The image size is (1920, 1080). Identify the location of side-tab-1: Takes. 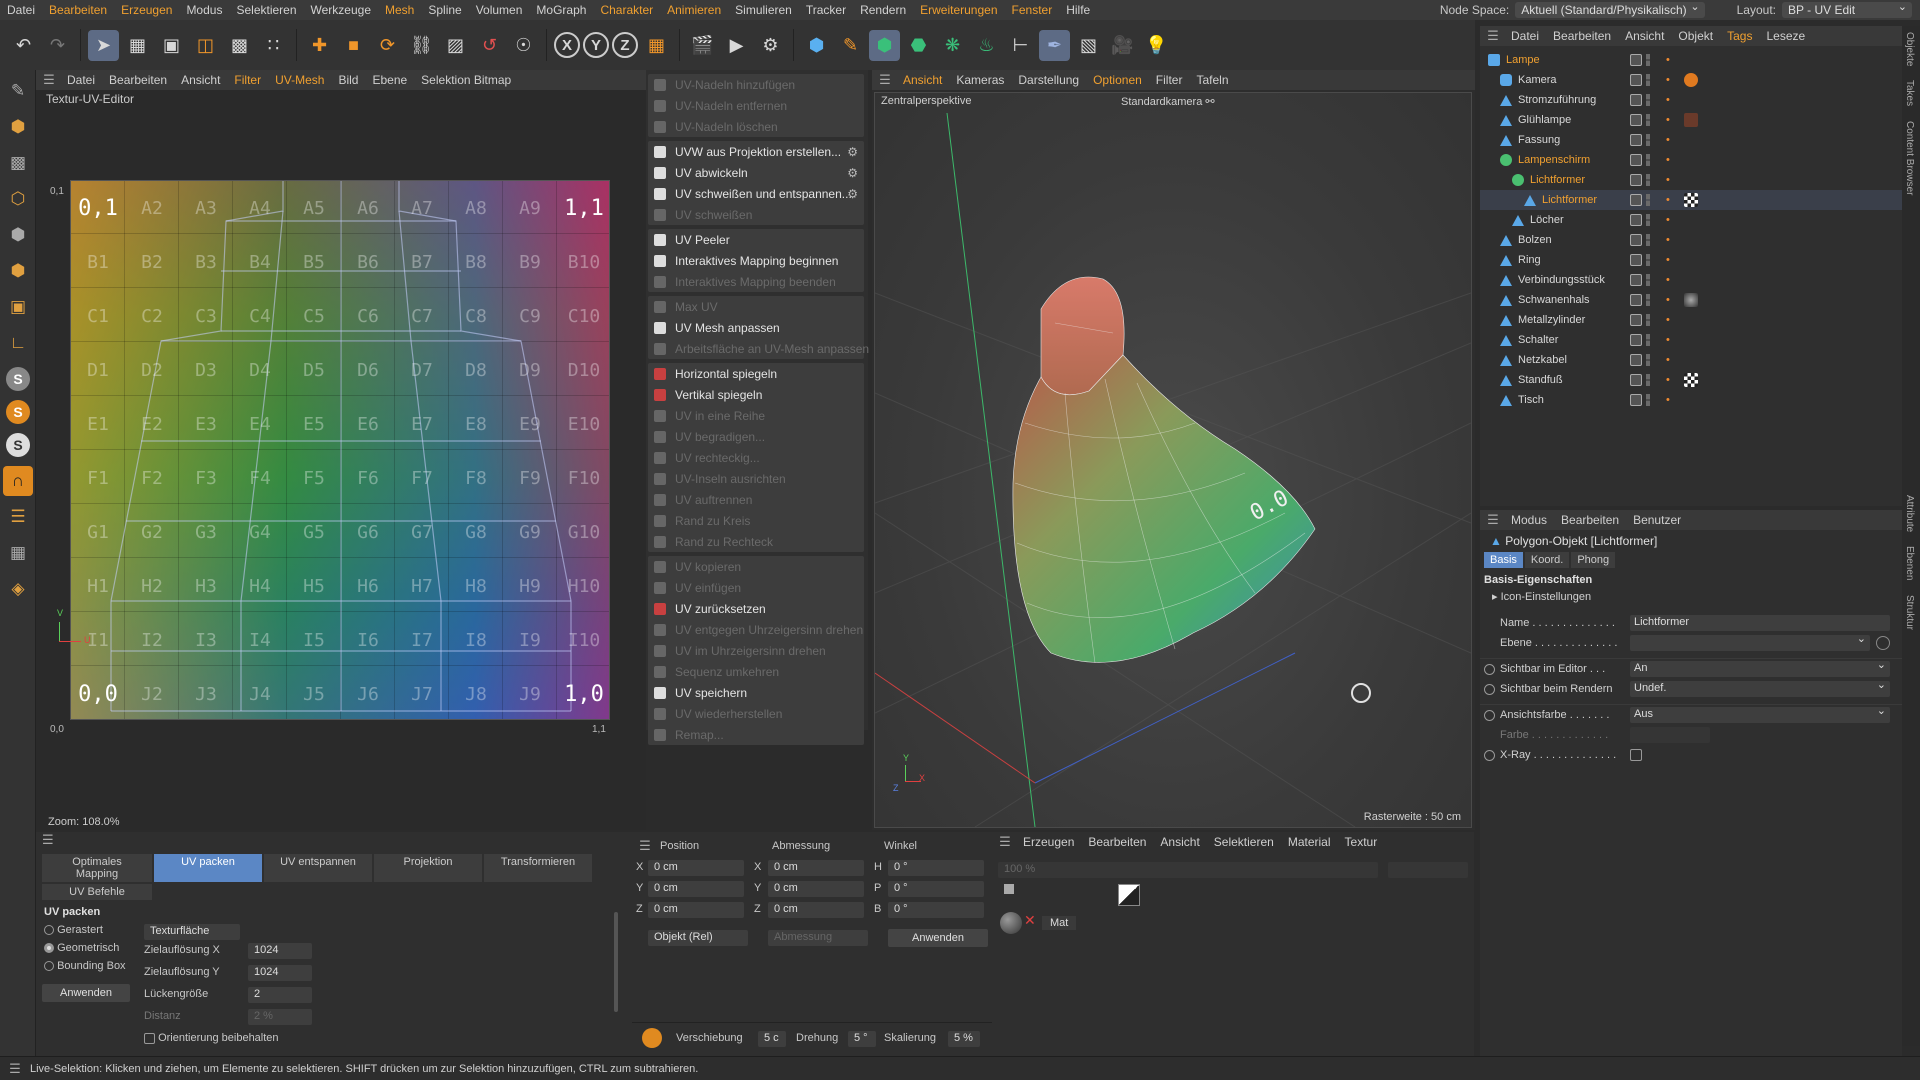
(1909, 93).